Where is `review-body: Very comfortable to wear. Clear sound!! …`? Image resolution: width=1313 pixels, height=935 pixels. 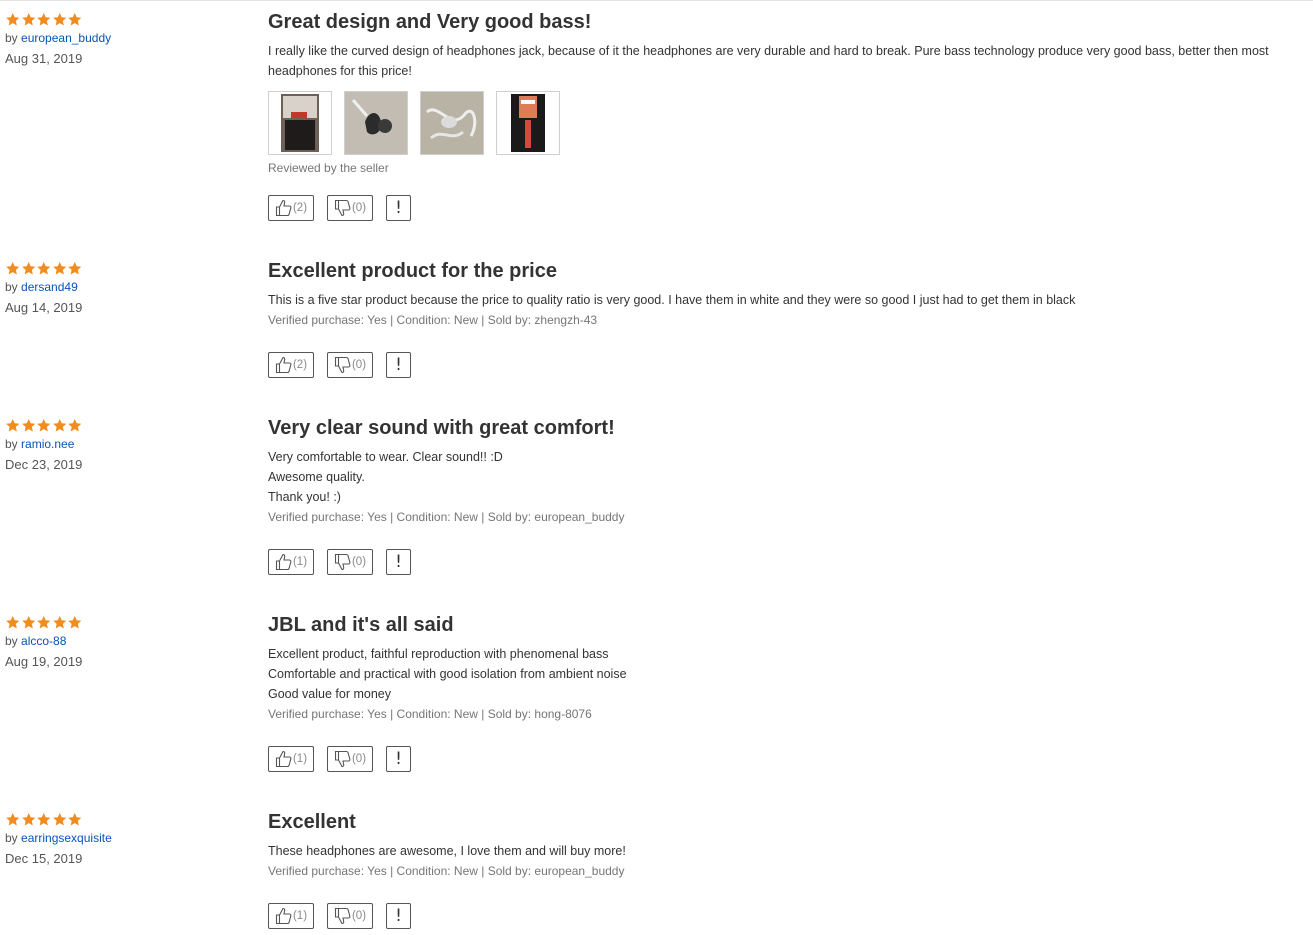 review-body: Very comfortable to wear. Clear sound!! … is located at coordinates (790, 477).